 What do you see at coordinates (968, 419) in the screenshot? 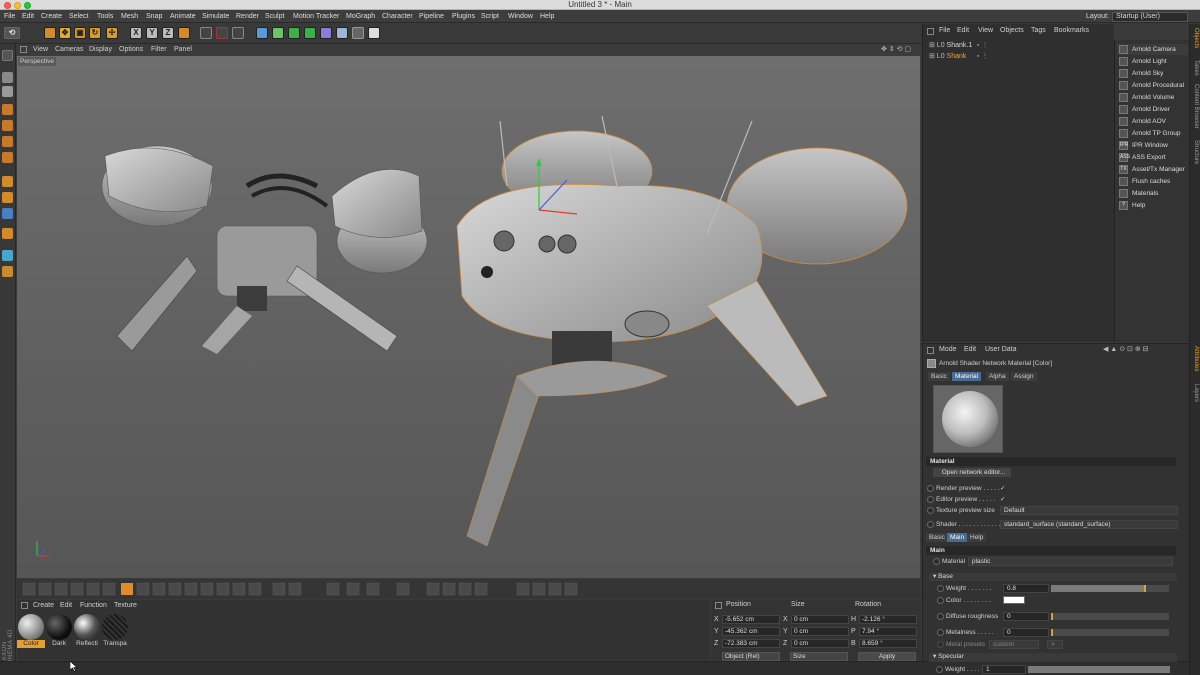
I see `material-preview-sphere` at bounding box center [968, 419].